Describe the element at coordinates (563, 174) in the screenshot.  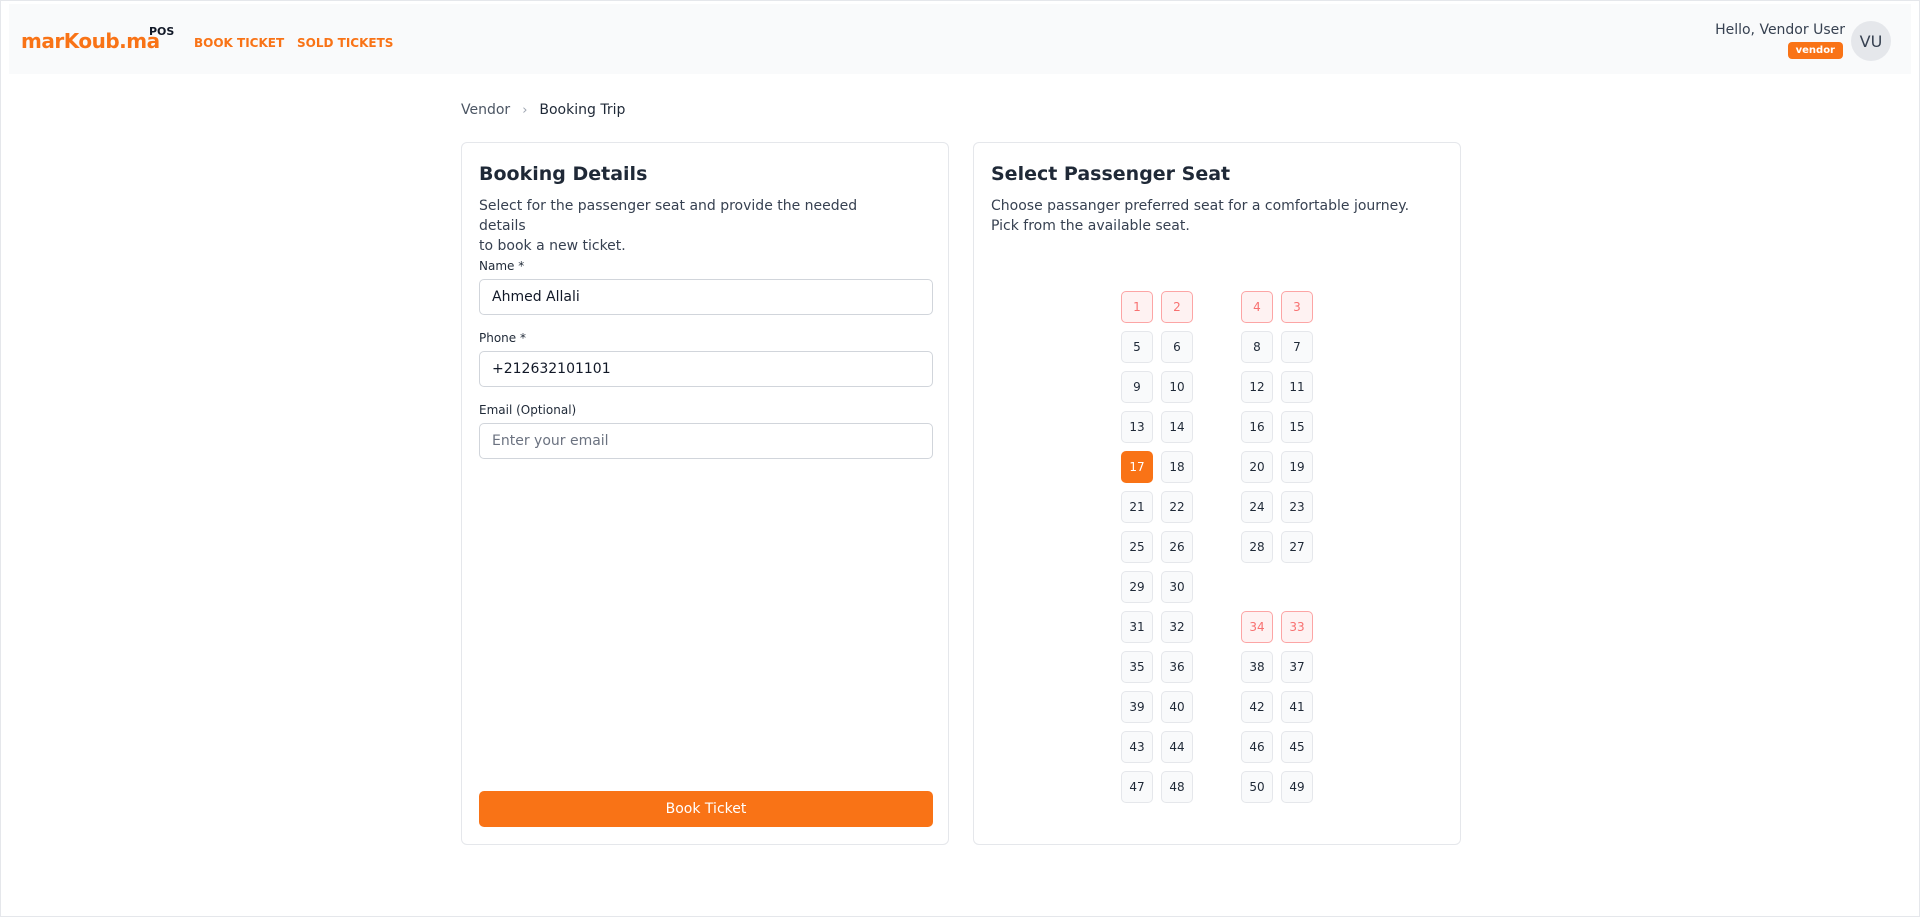
I see `booking-details-title: Booking Details` at that location.